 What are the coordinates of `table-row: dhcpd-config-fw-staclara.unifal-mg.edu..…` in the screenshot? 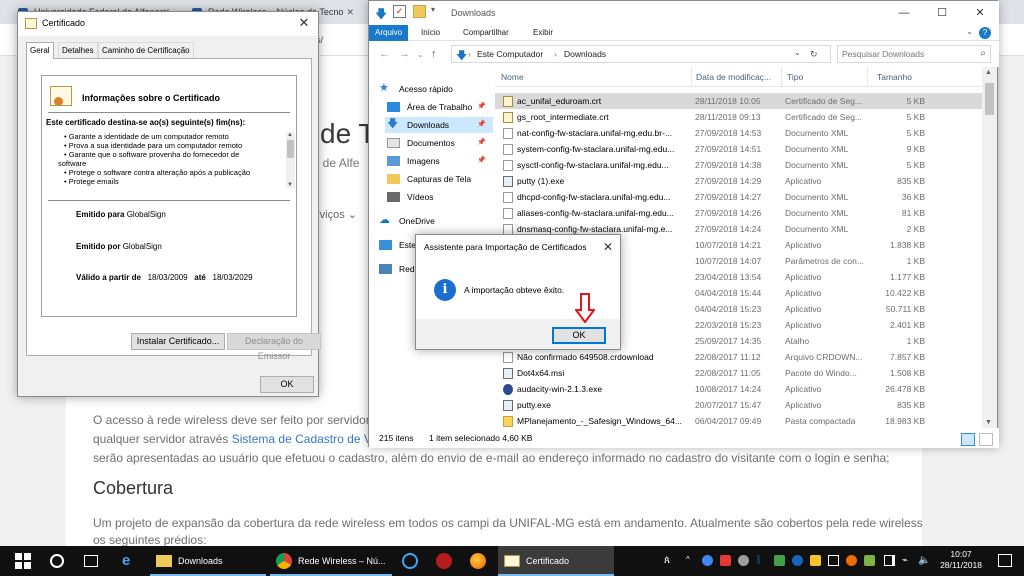 It's located at (741, 197).